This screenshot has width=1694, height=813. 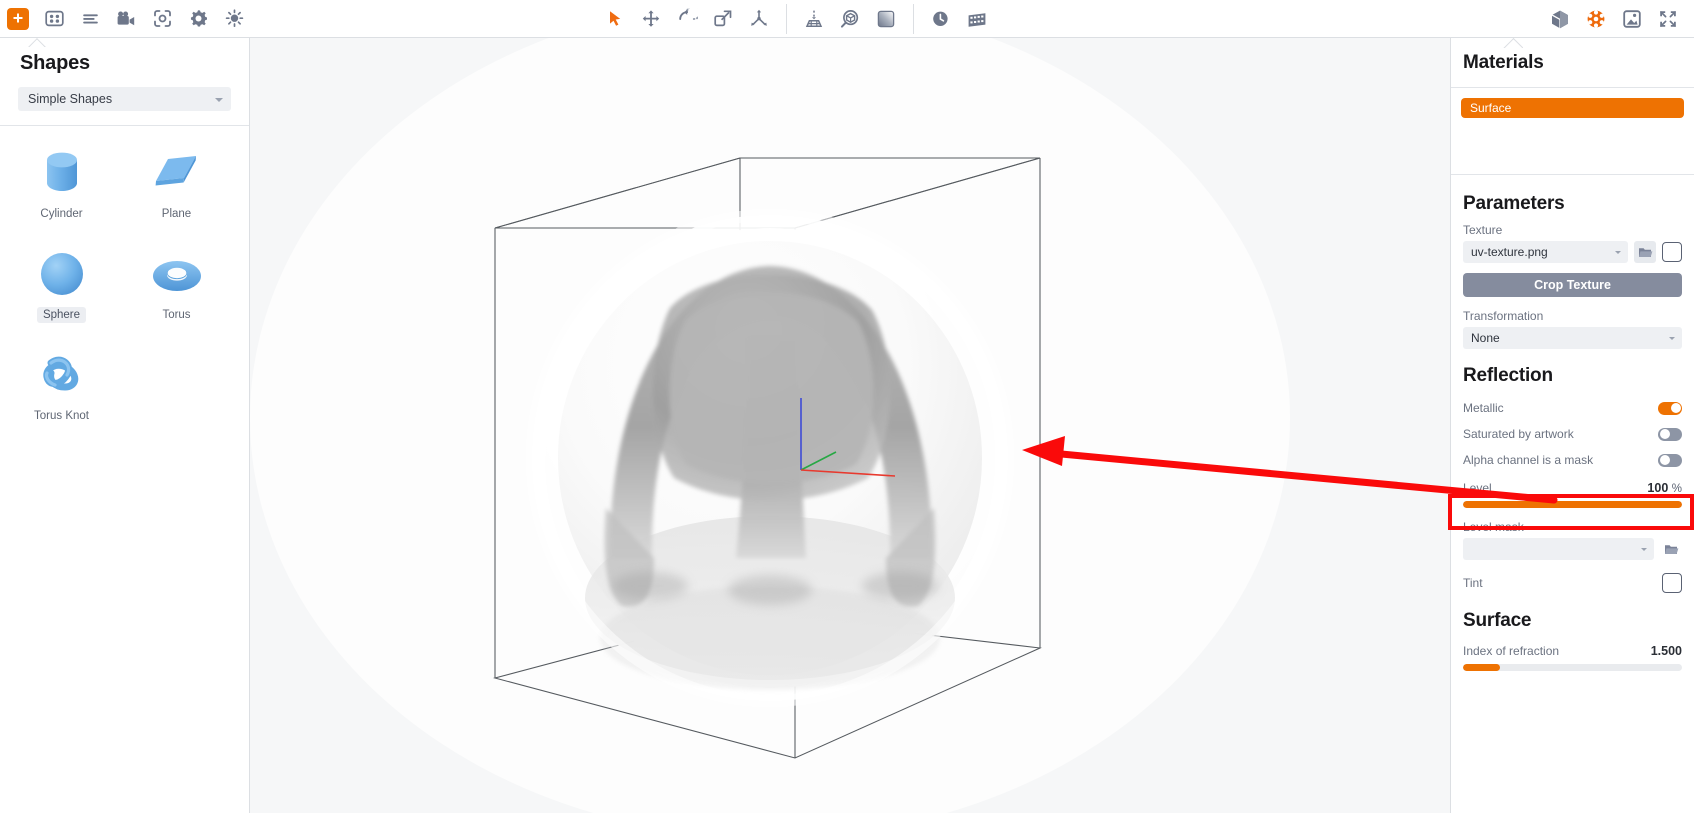 I want to click on level-slider, so click(x=1572, y=504).